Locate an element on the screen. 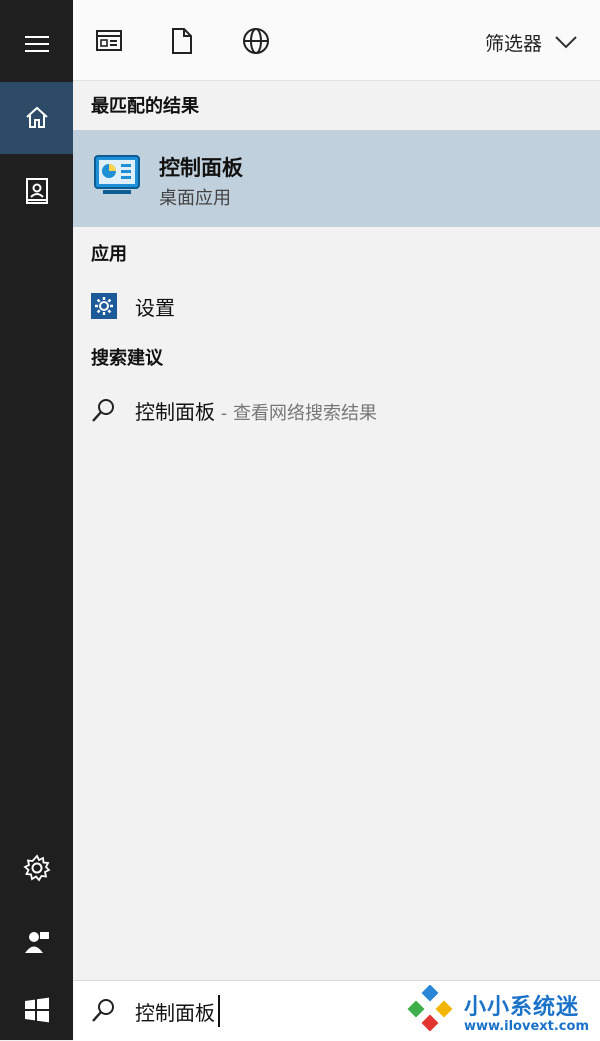  web-filter-button is located at coordinates (256, 41).